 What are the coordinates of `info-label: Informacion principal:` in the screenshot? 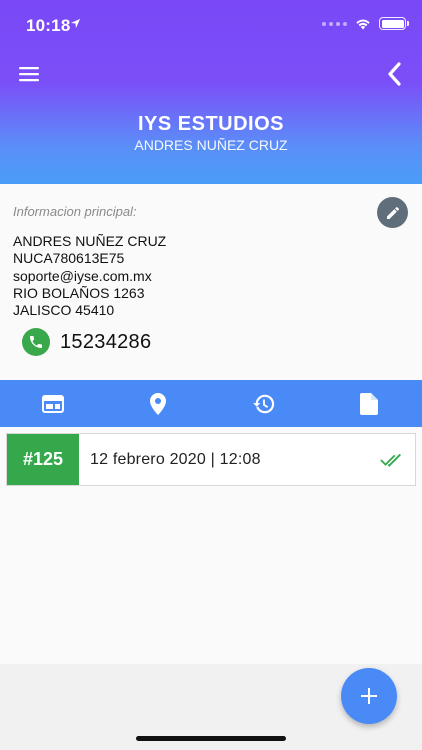 It's located at (75, 211).